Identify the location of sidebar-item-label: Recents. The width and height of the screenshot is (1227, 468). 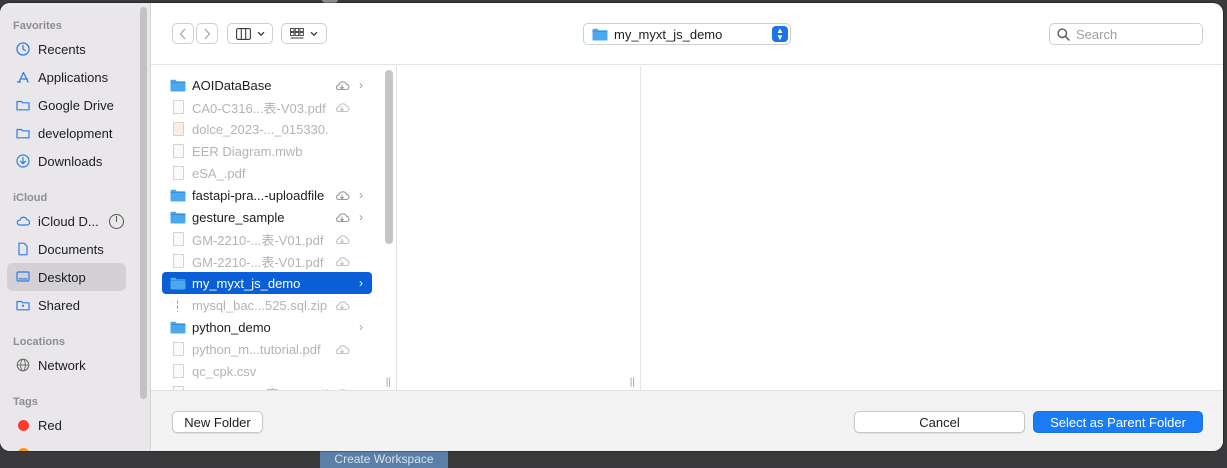
(62, 49).